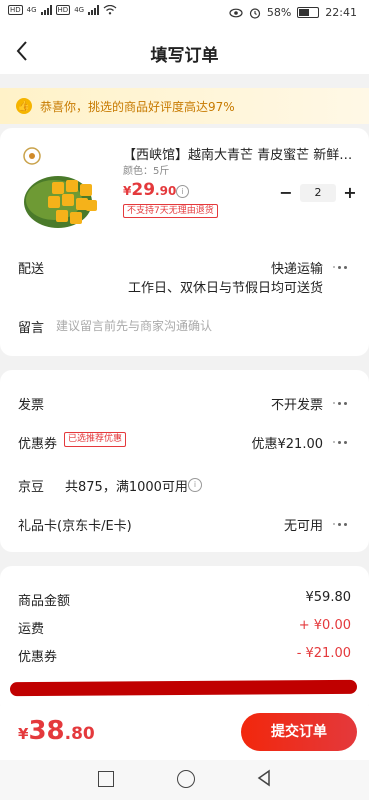 This screenshot has height=800, width=369. What do you see at coordinates (24, 106) in the screenshot?
I see `thumbs-up-icon: 👍` at bounding box center [24, 106].